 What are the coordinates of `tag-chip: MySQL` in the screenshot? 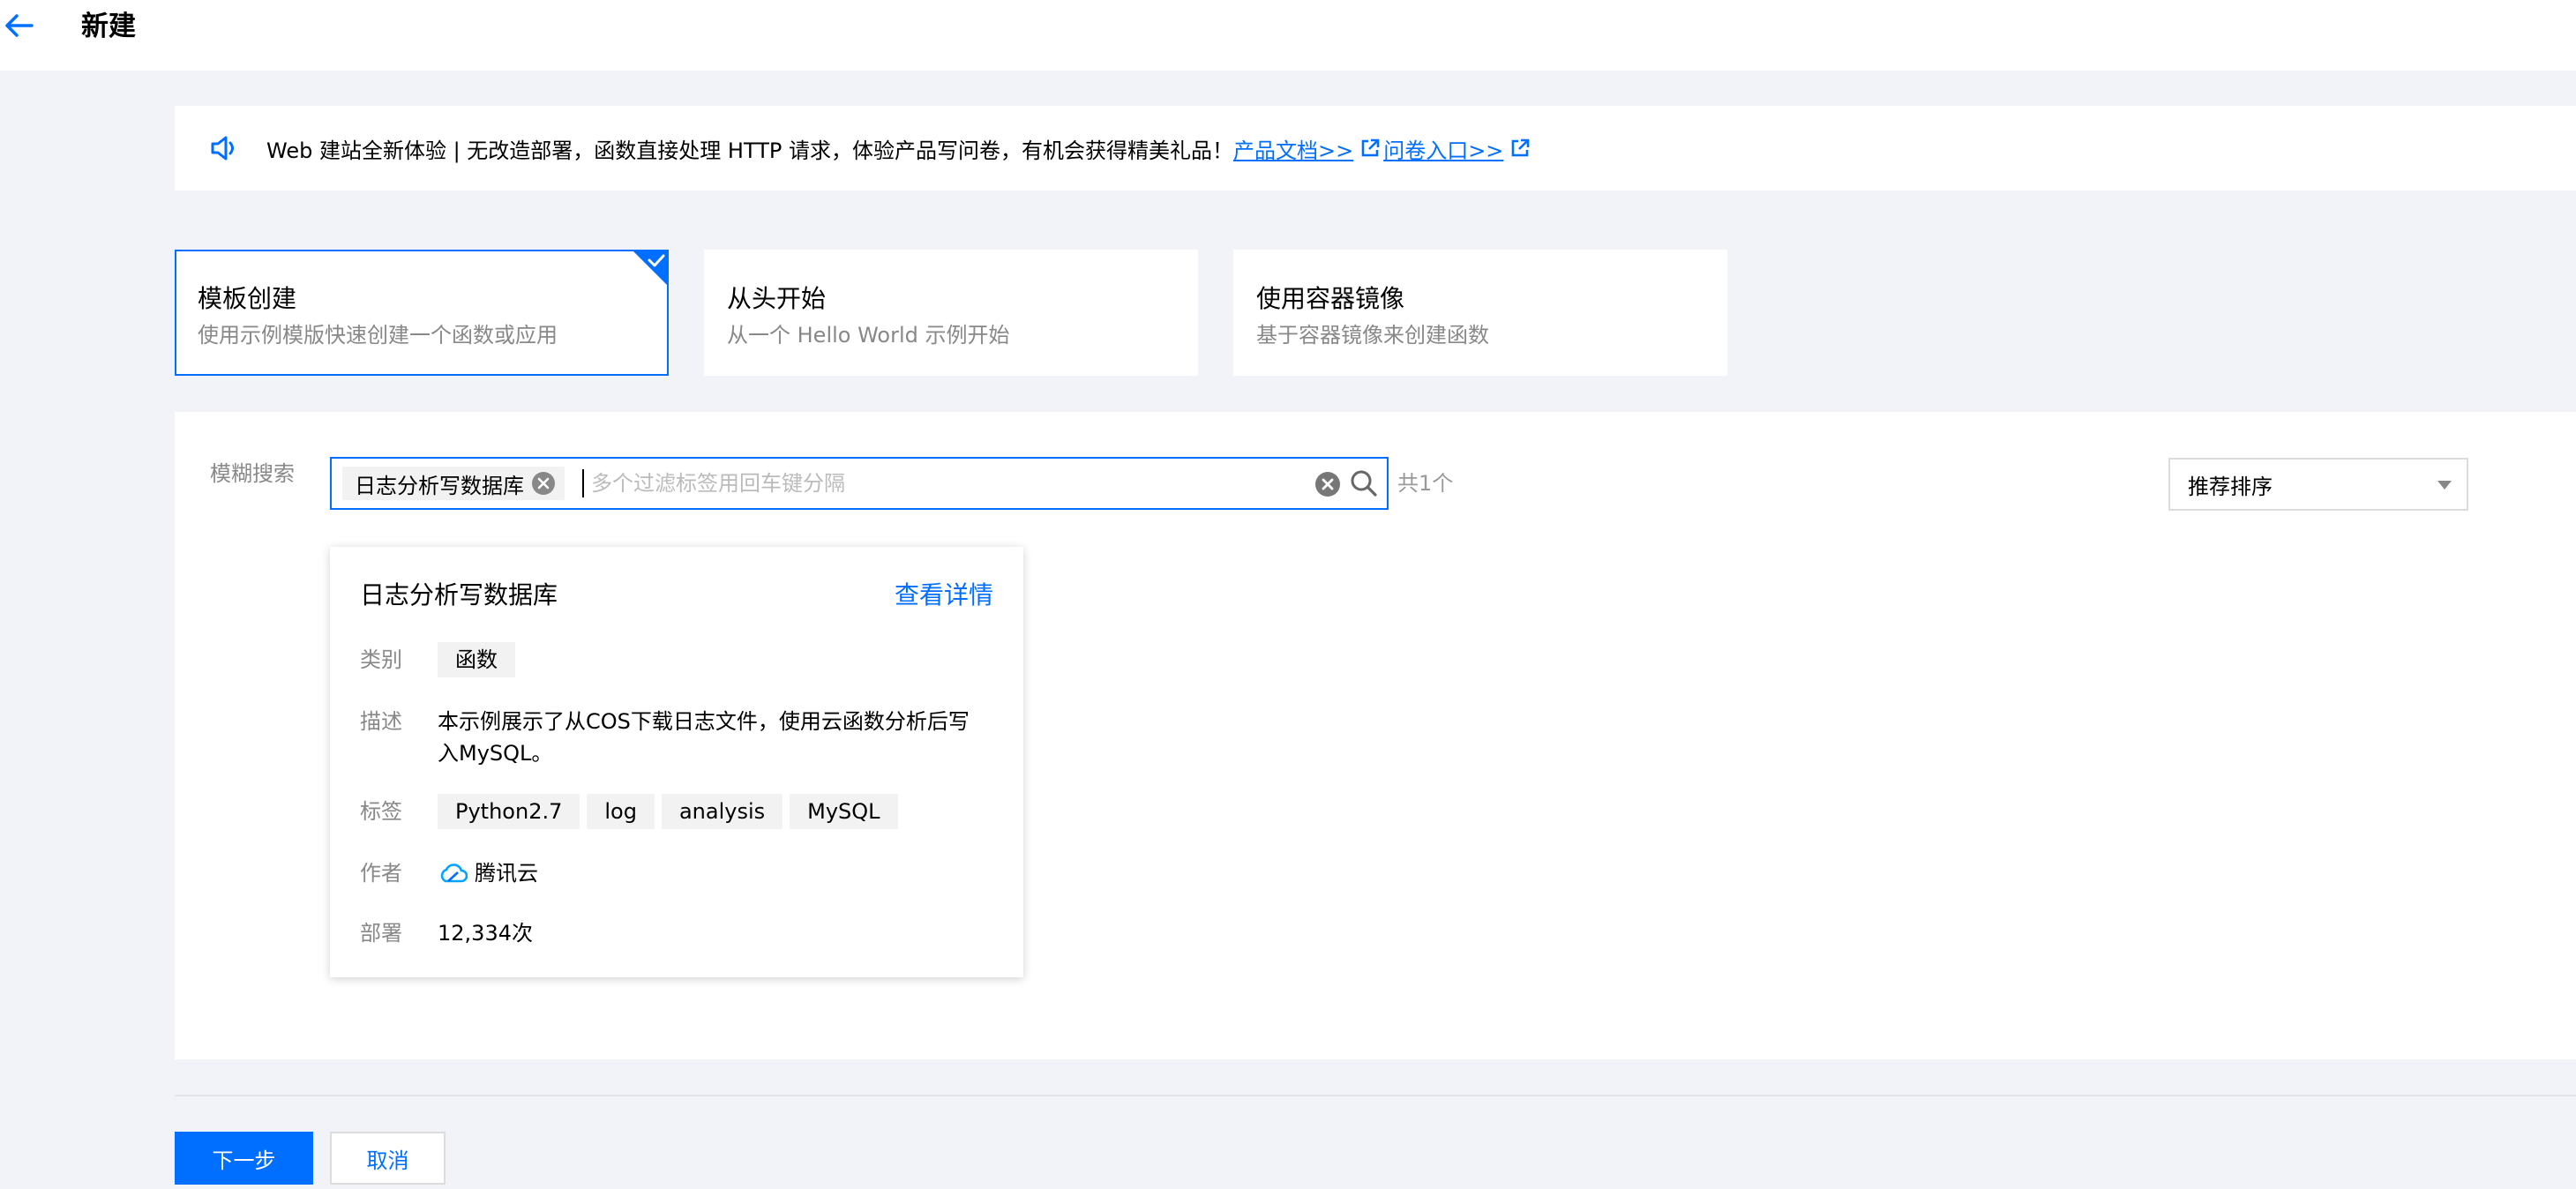 It's located at (844, 811).